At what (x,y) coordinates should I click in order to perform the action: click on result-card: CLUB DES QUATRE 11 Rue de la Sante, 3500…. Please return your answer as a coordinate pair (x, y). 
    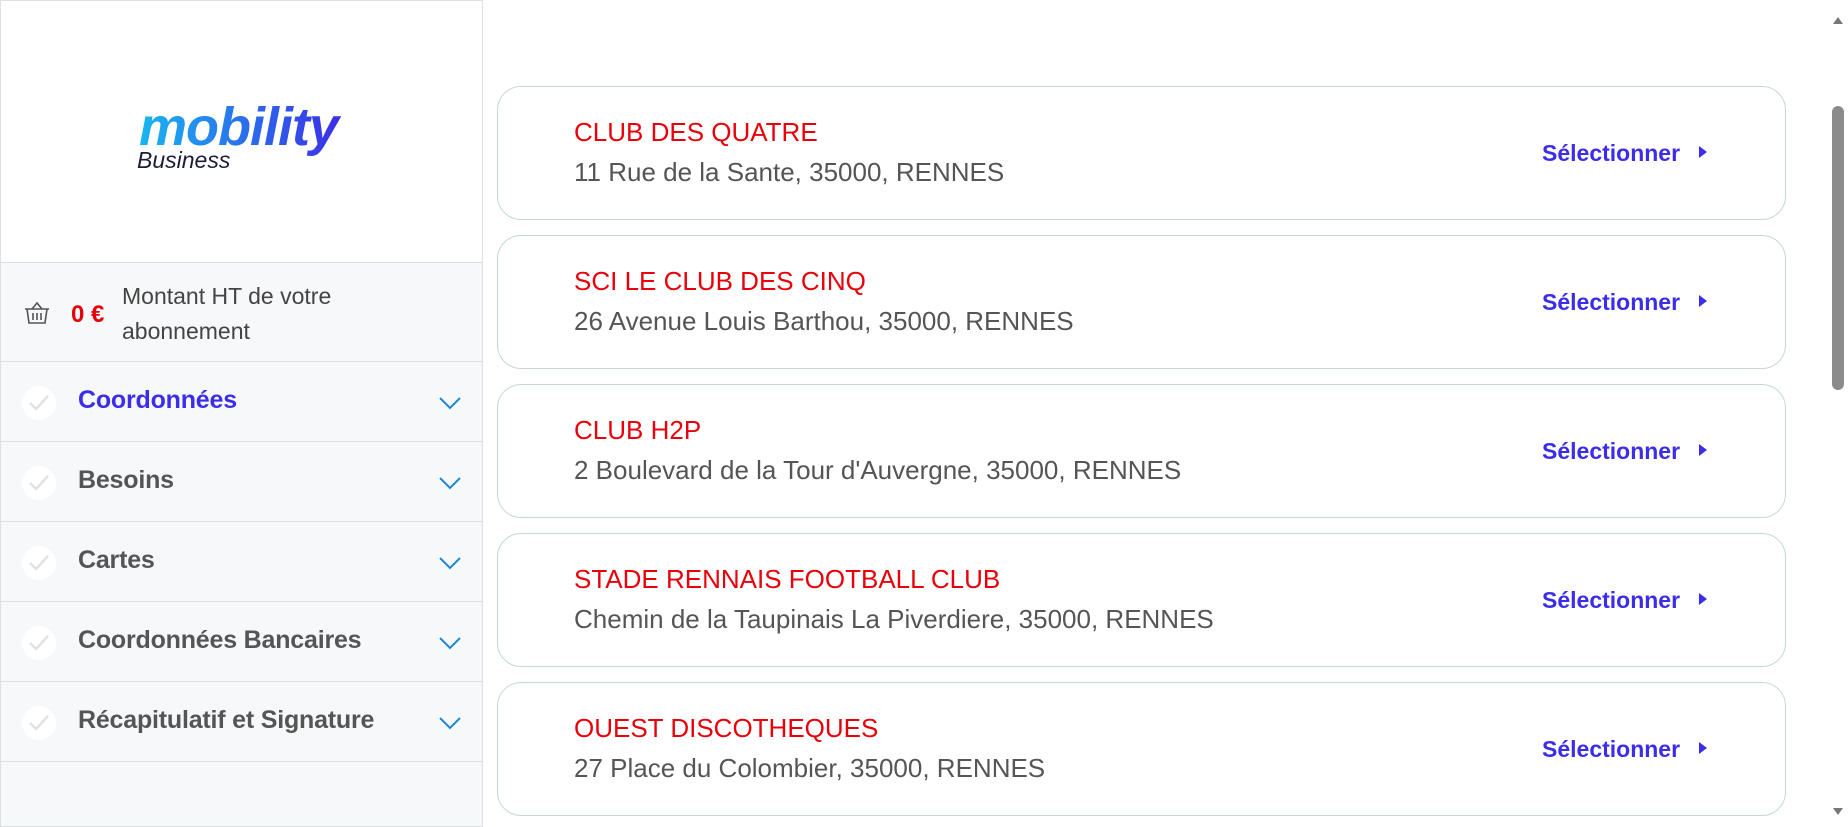
    Looking at the image, I should click on (1141, 153).